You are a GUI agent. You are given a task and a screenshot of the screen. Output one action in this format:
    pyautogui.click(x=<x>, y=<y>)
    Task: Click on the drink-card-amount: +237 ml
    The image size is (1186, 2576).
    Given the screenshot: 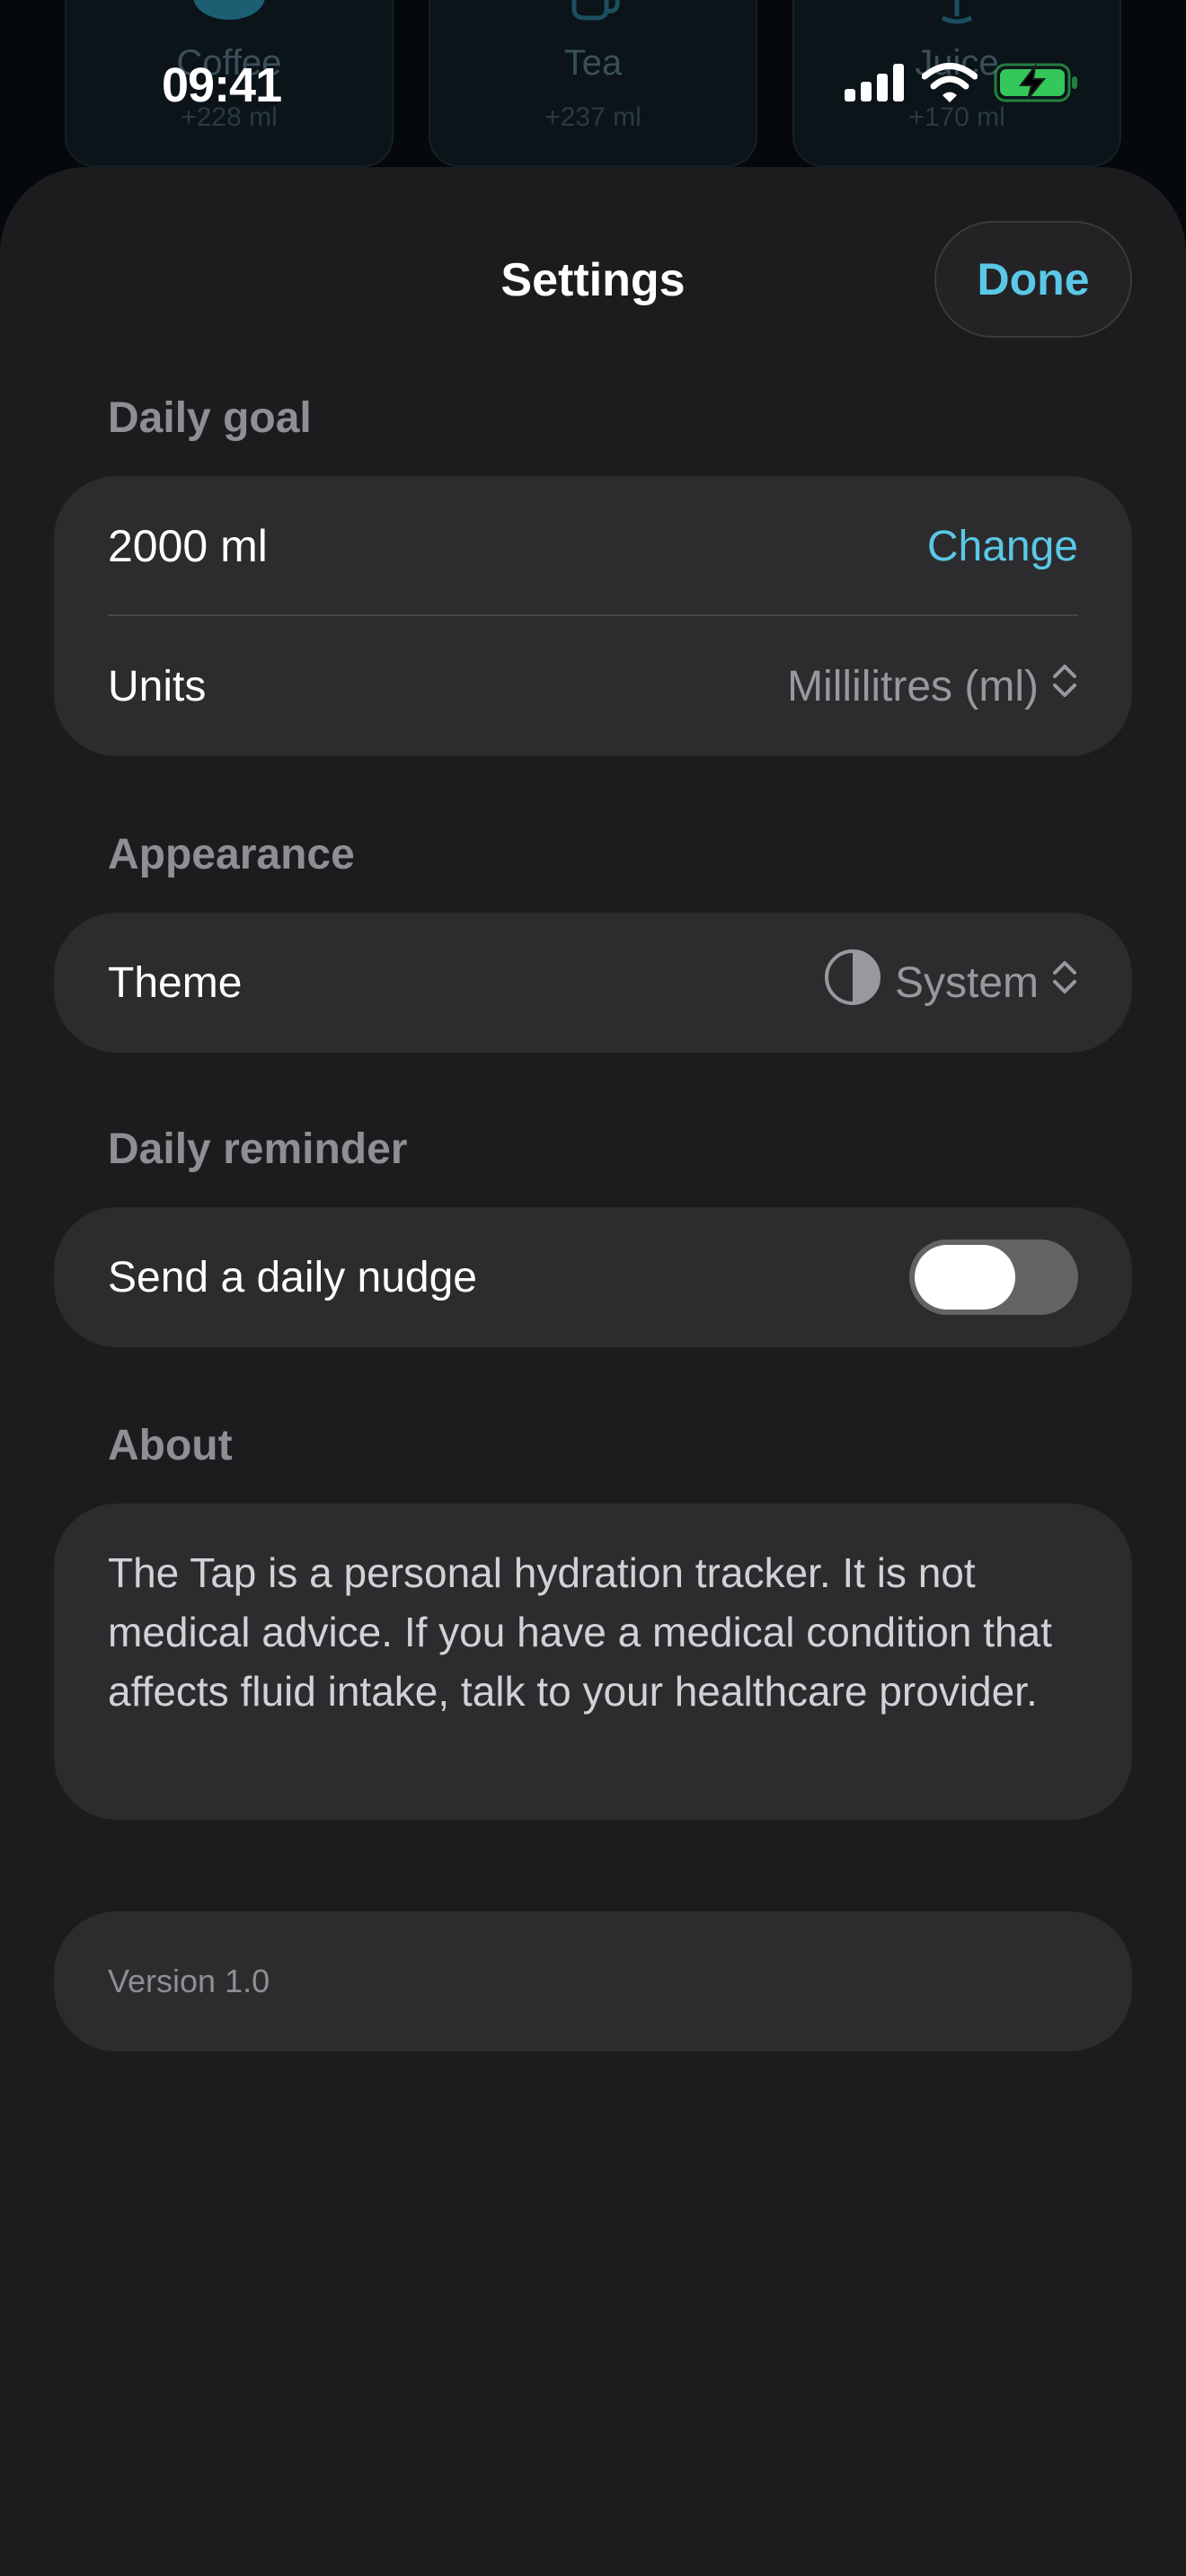 What is the action you would take?
    pyautogui.click(x=593, y=117)
    